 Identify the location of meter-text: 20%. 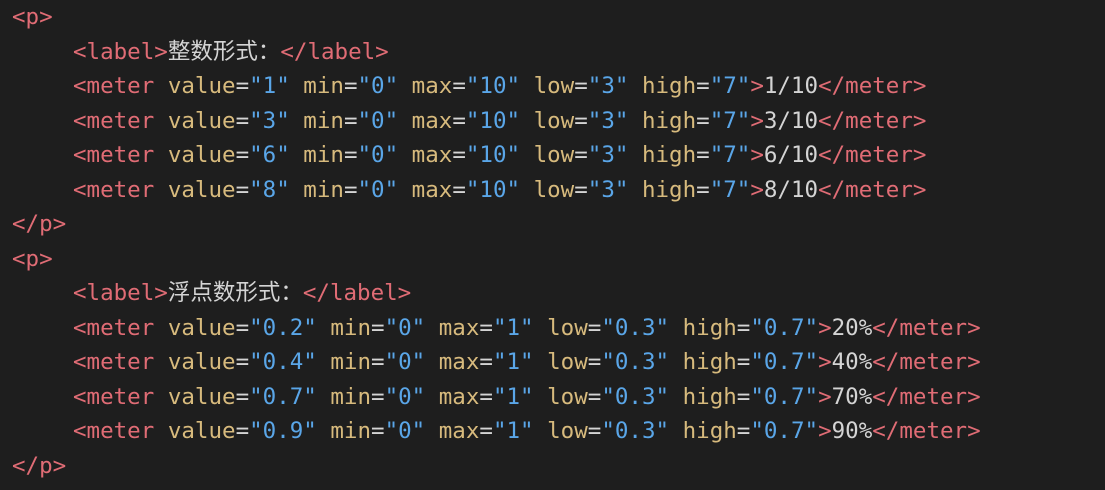
(852, 327).